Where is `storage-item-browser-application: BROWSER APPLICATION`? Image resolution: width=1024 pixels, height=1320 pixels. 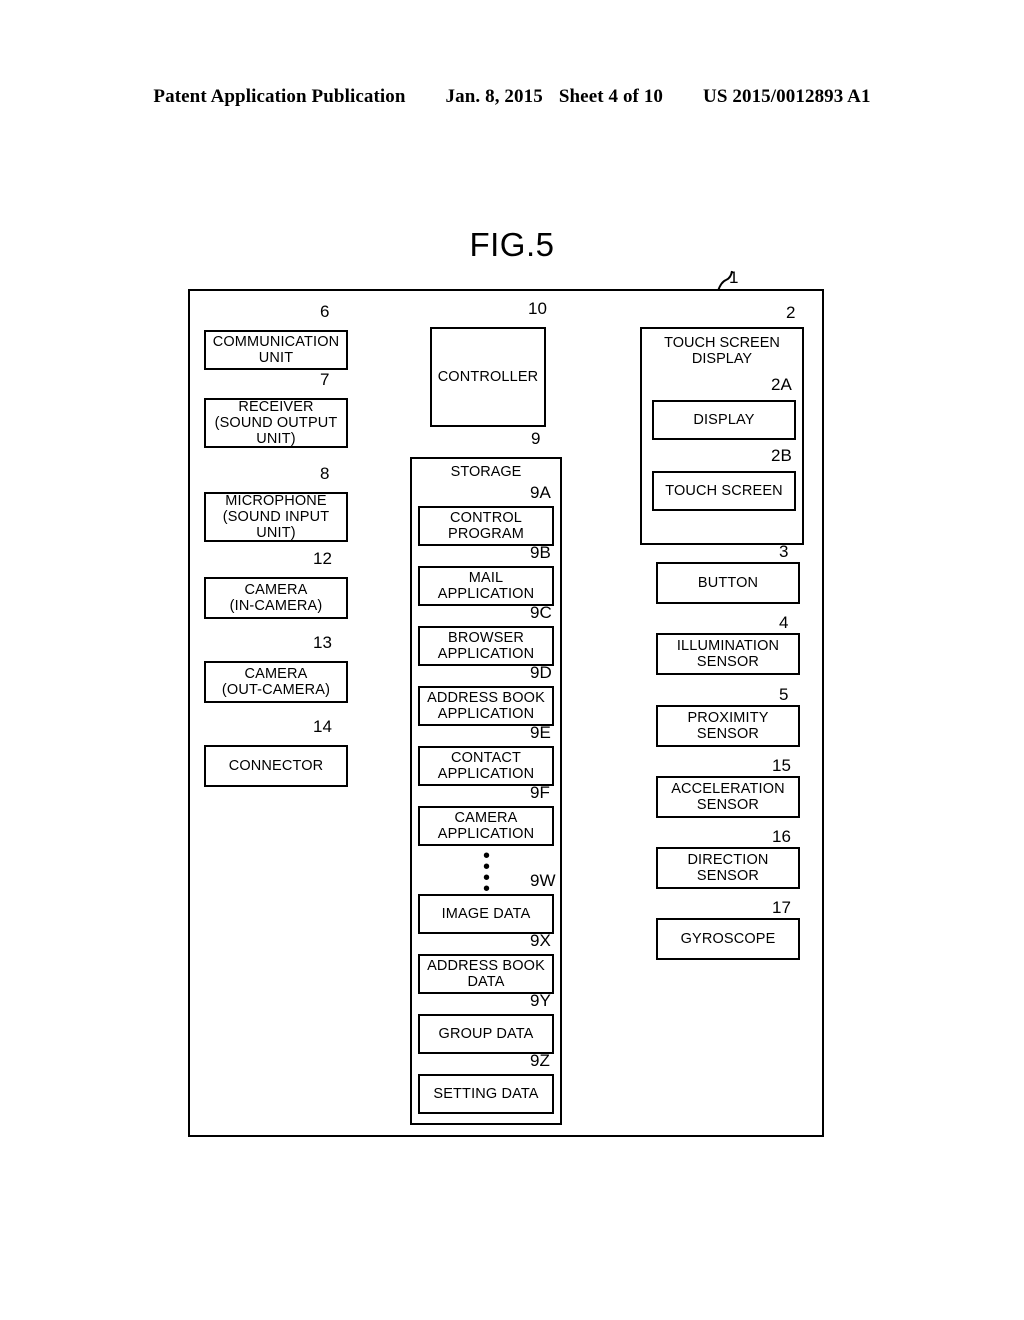 storage-item-browser-application: BROWSER APPLICATION is located at coordinates (486, 646).